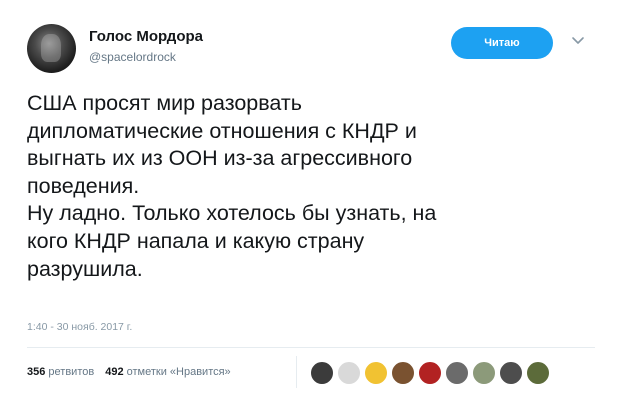  I want to click on avatar-image, so click(51, 48).